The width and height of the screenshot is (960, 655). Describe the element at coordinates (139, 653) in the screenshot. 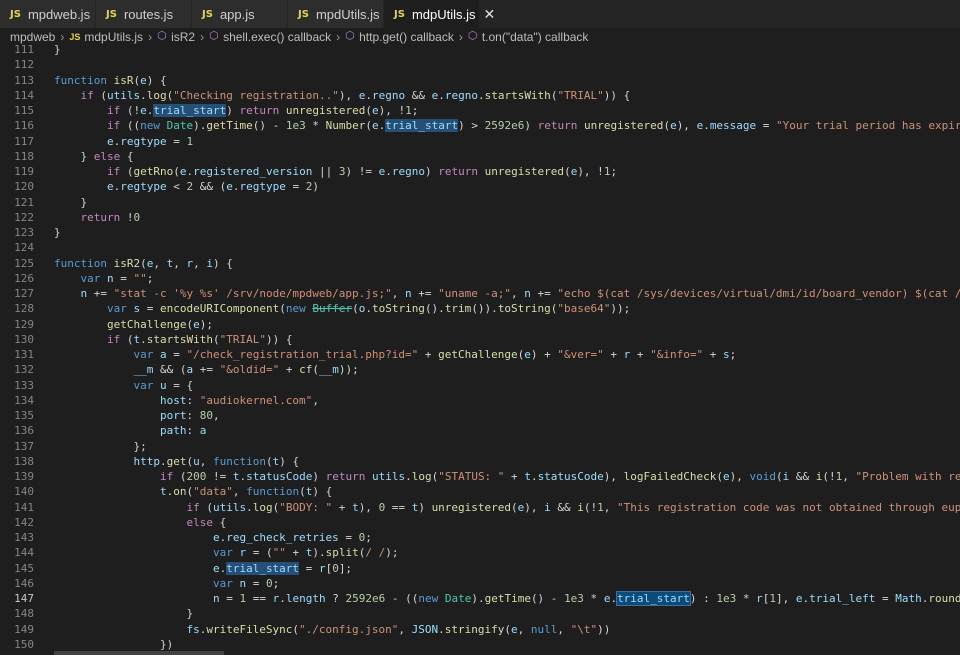

I see `horizontal-scrollbar` at that location.